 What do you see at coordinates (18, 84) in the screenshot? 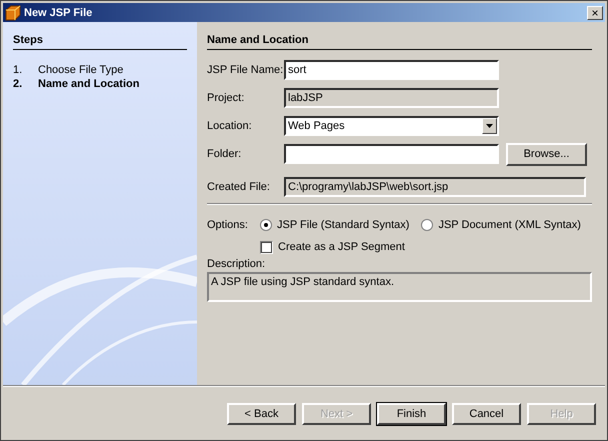
I see `step-number: 2.` at bounding box center [18, 84].